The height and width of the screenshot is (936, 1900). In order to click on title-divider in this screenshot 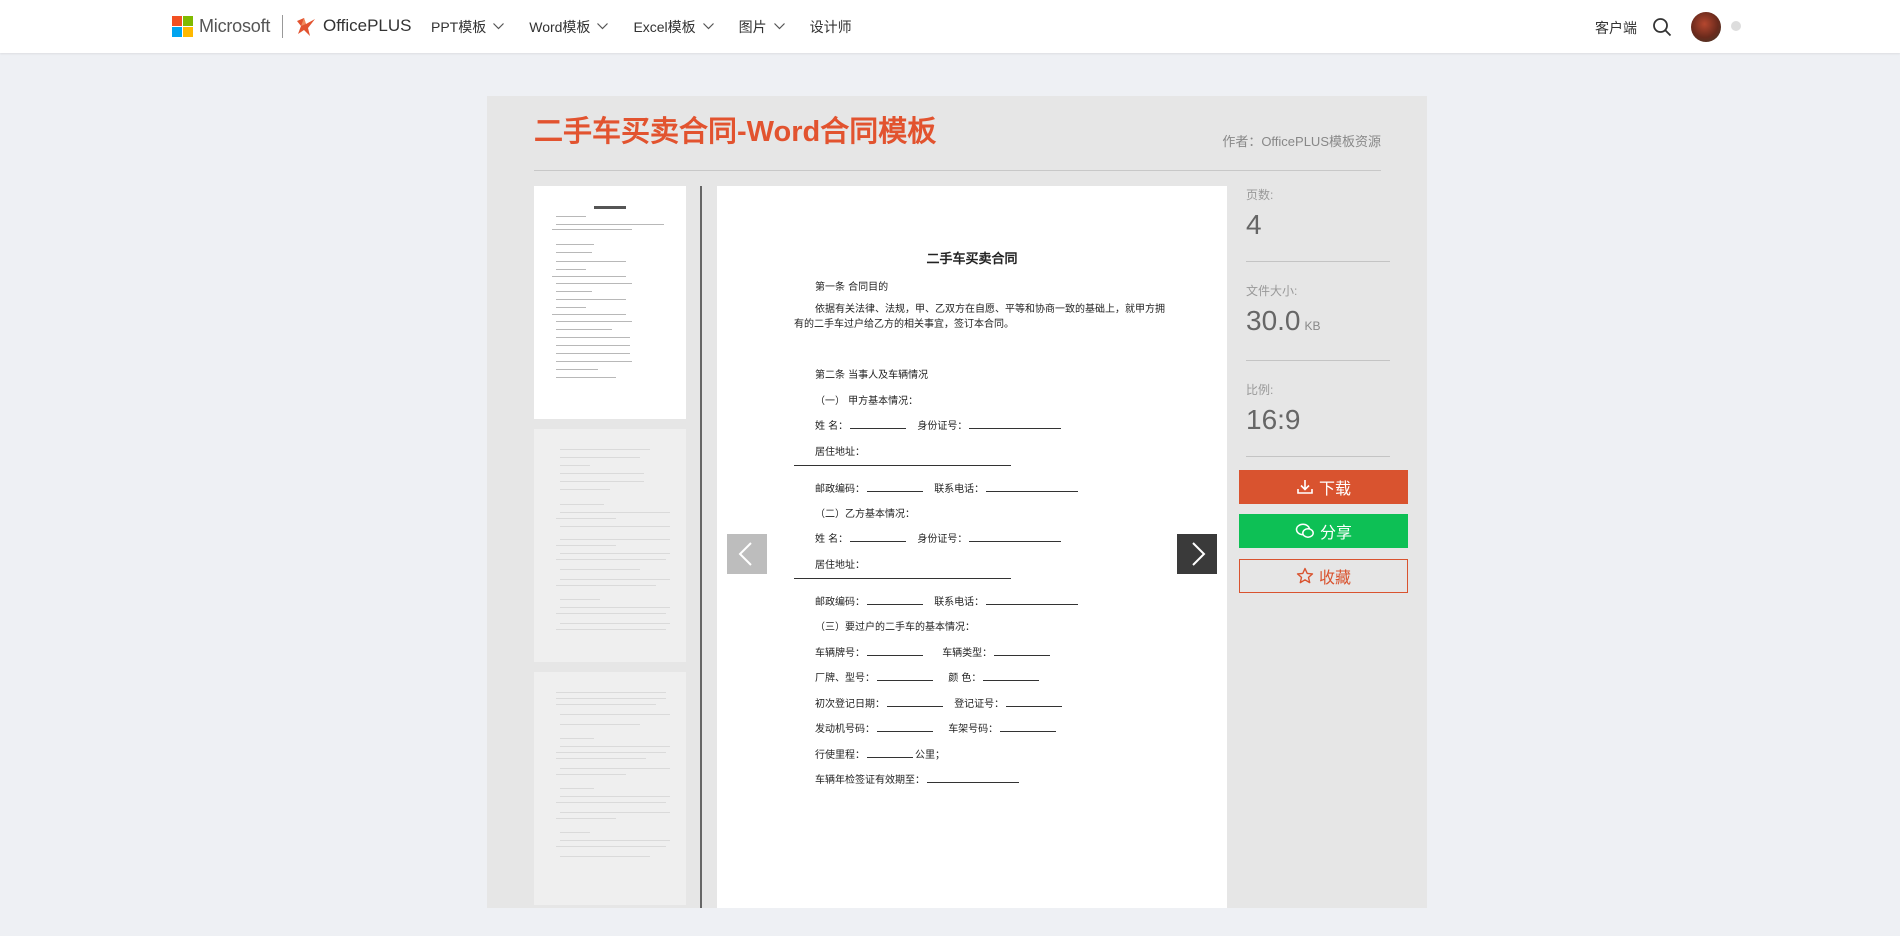, I will do `click(957, 170)`.